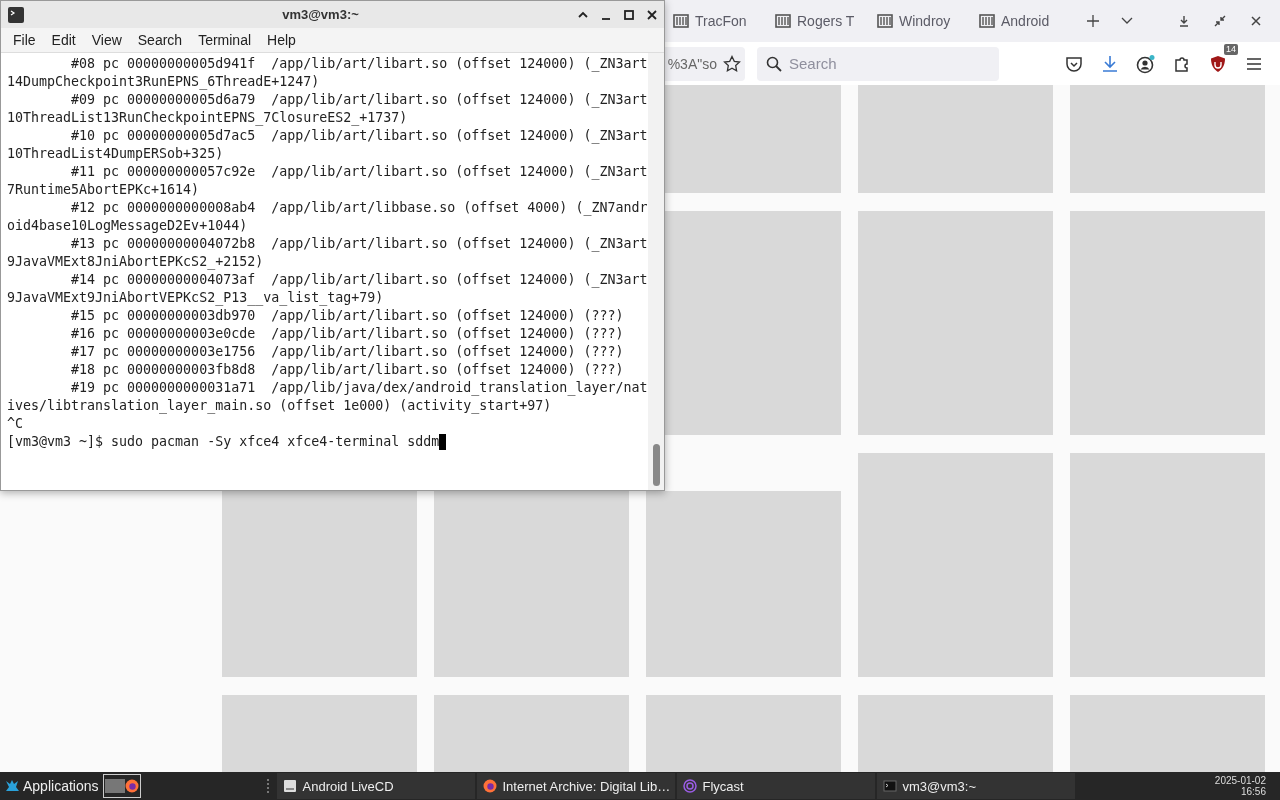 The image size is (1280, 800). What do you see at coordinates (359, 64) in the screenshot?
I see `terminal-line: #08 pc 00000000005d941f /app/lib/art/libart.so (offset 124000) (_ZN3art` at bounding box center [359, 64].